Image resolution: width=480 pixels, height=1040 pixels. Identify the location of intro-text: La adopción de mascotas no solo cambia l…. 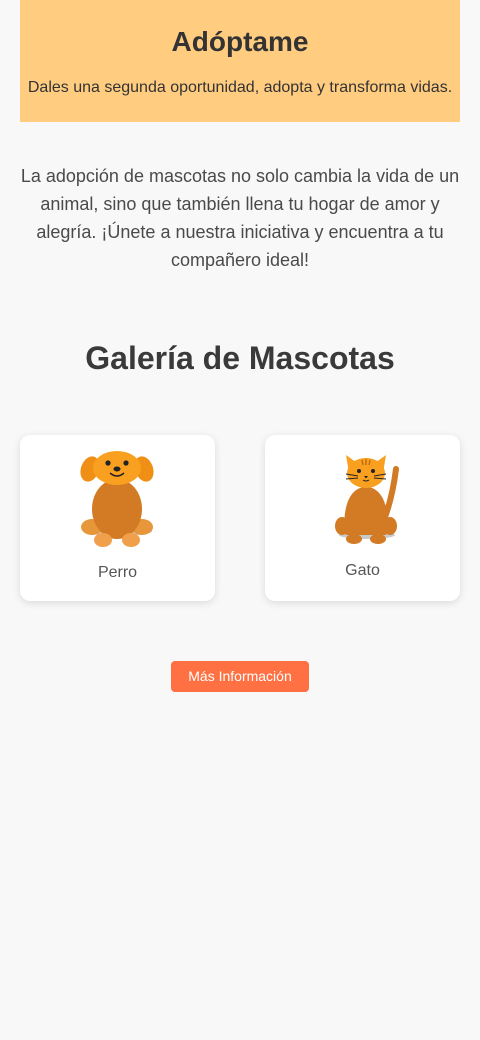
(240, 218).